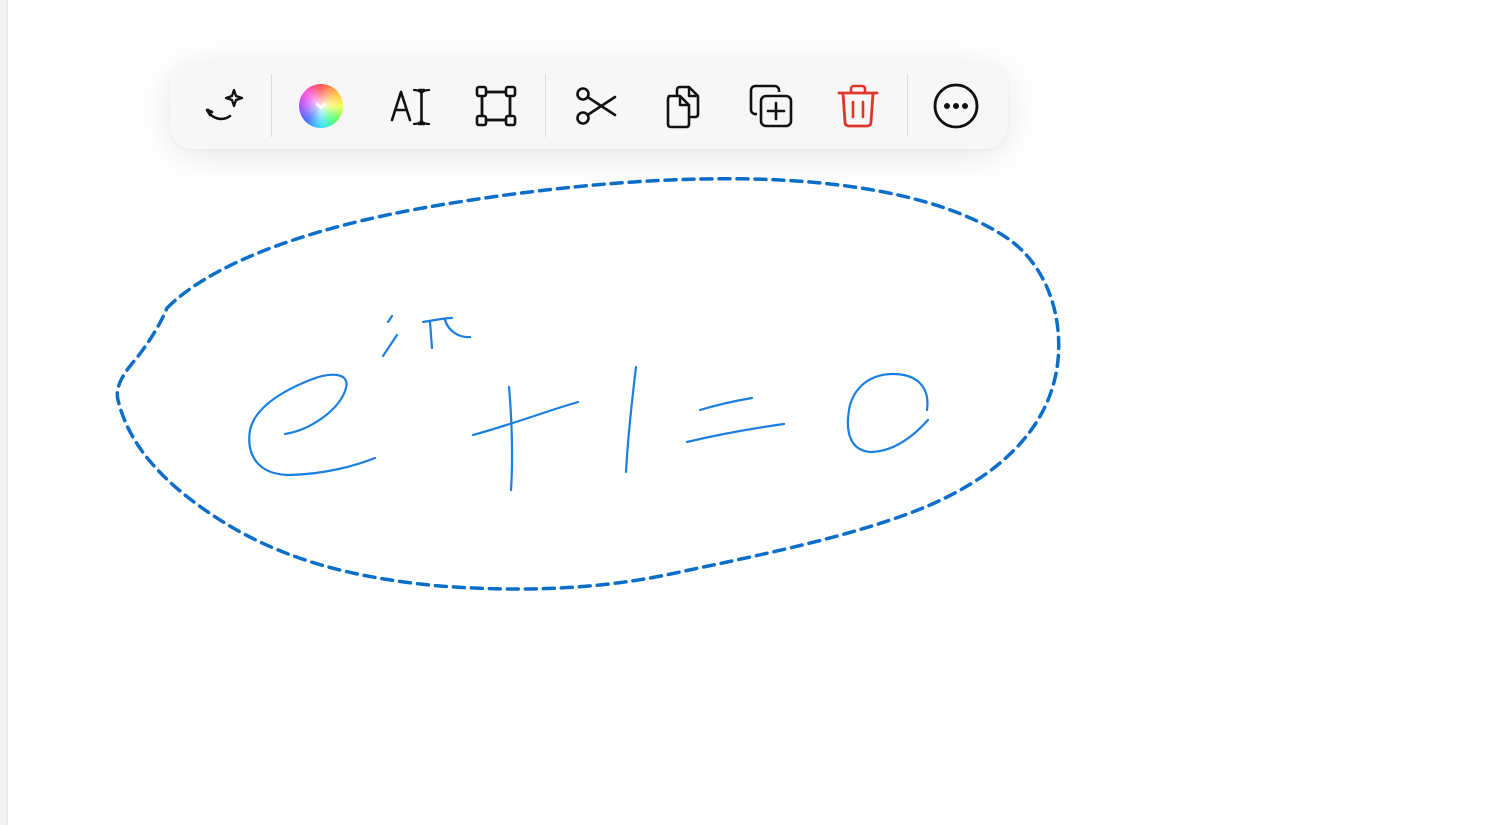 The width and height of the screenshot is (1487, 825). What do you see at coordinates (735, 433) in the screenshot?
I see `stroke-eq-bottom` at bounding box center [735, 433].